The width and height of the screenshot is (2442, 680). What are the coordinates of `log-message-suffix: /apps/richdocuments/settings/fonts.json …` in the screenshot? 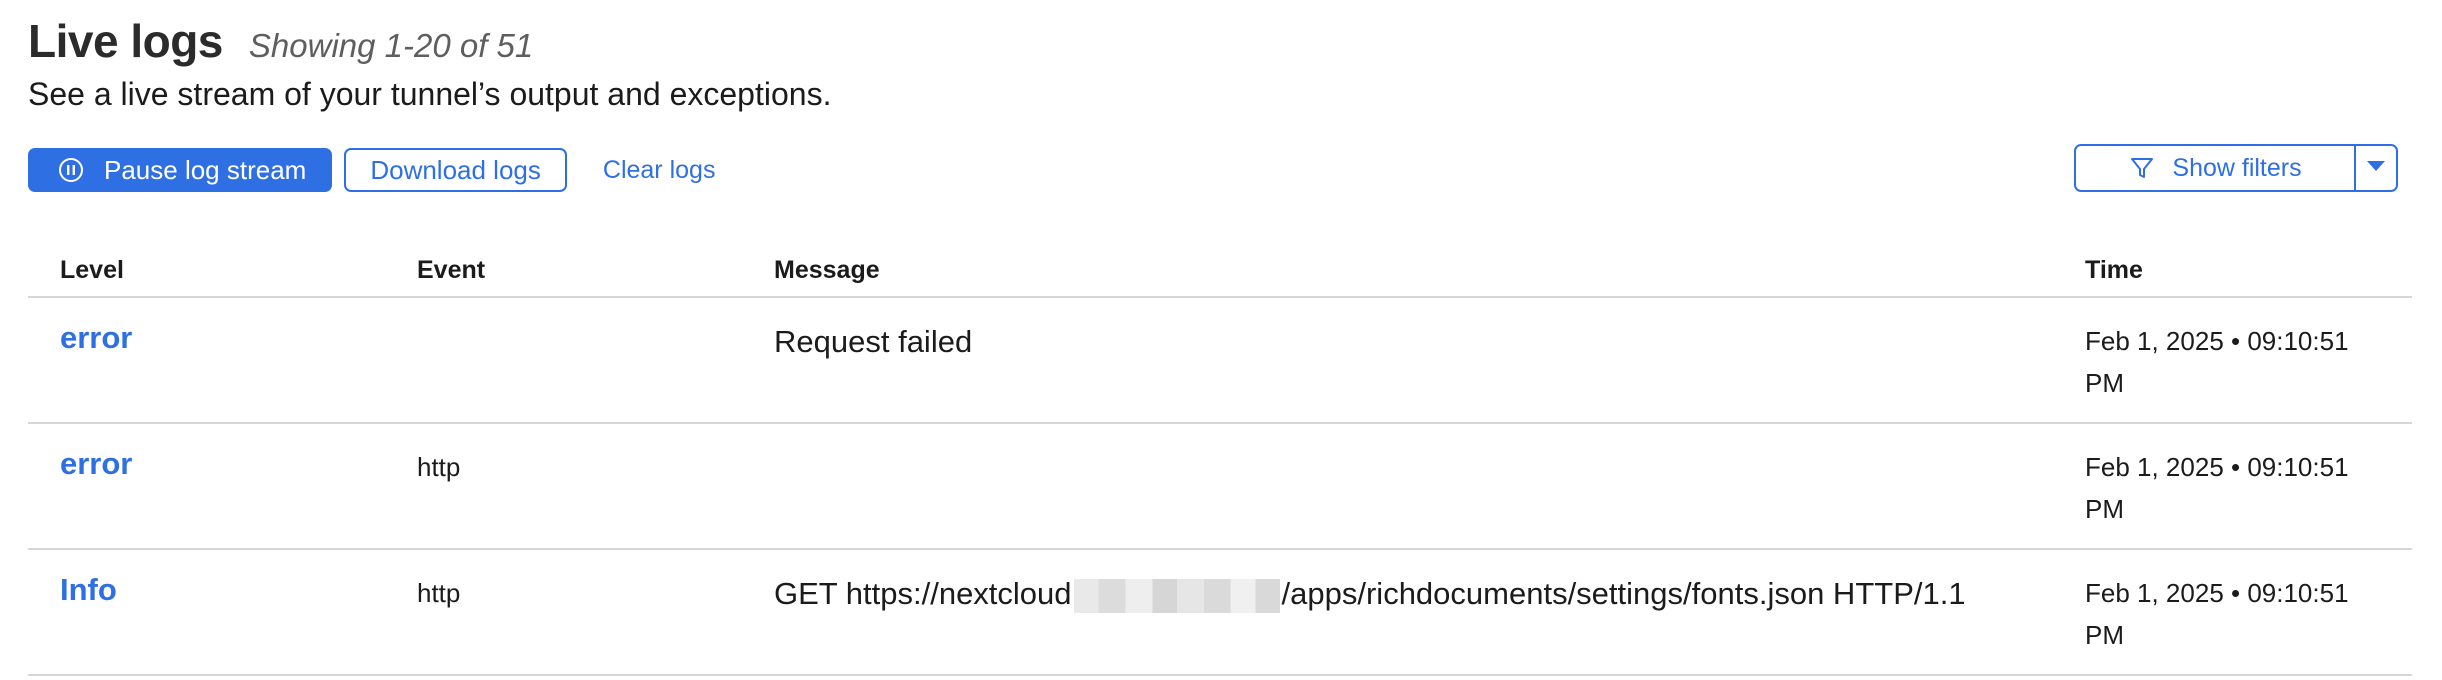 It's located at (1623, 593).